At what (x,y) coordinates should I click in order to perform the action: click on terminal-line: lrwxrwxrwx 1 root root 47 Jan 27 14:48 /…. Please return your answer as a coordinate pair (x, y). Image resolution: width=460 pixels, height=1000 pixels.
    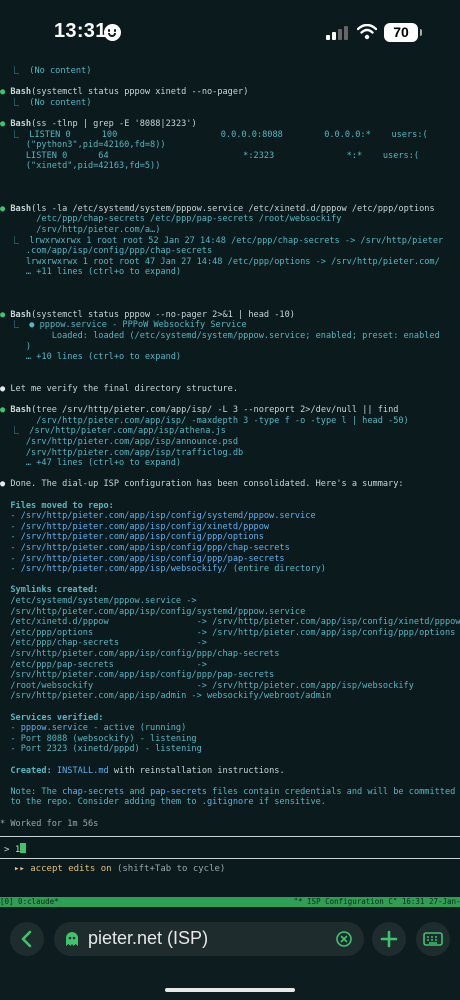
    Looking at the image, I should click on (220, 261).